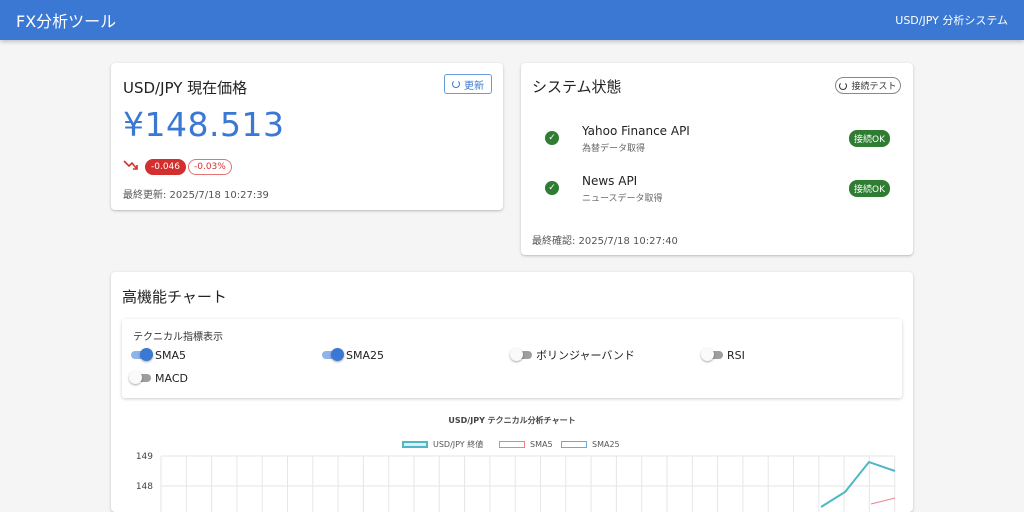 Image resolution: width=1024 pixels, height=512 pixels. What do you see at coordinates (622, 199) in the screenshot?
I see `service-description: ニュースデータ取得` at bounding box center [622, 199].